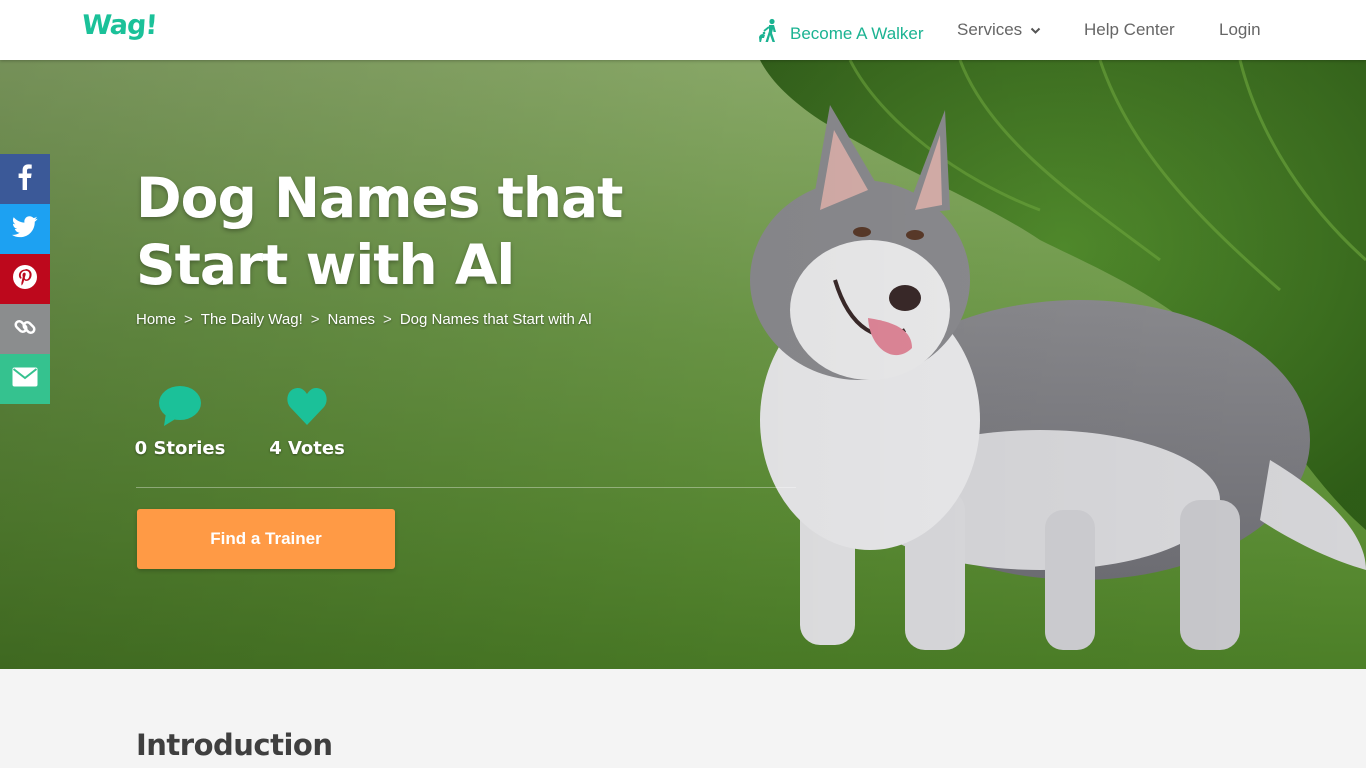 The height and width of the screenshot is (768, 1366). I want to click on wag-logo: Wag!, so click(119, 25).